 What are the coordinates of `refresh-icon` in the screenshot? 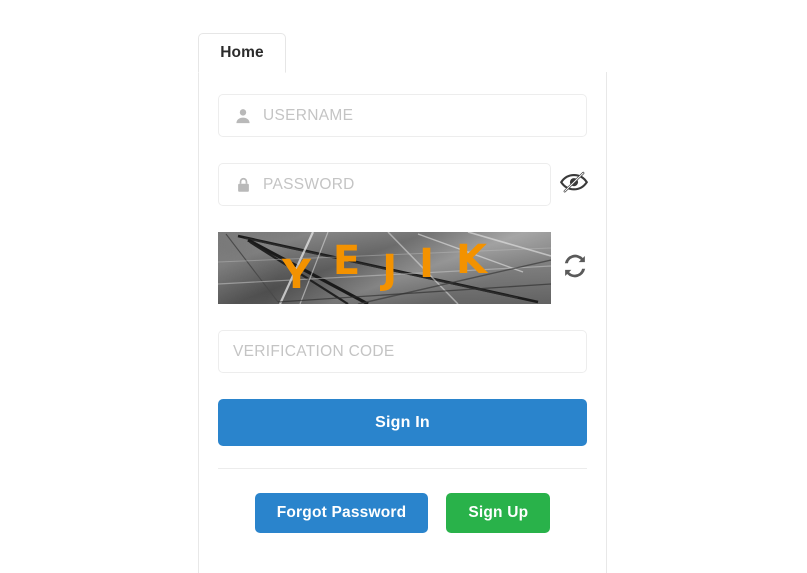 It's located at (575, 268).